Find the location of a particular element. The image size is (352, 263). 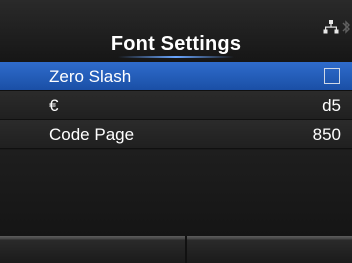

setting-label: Code Page is located at coordinates (92, 134).